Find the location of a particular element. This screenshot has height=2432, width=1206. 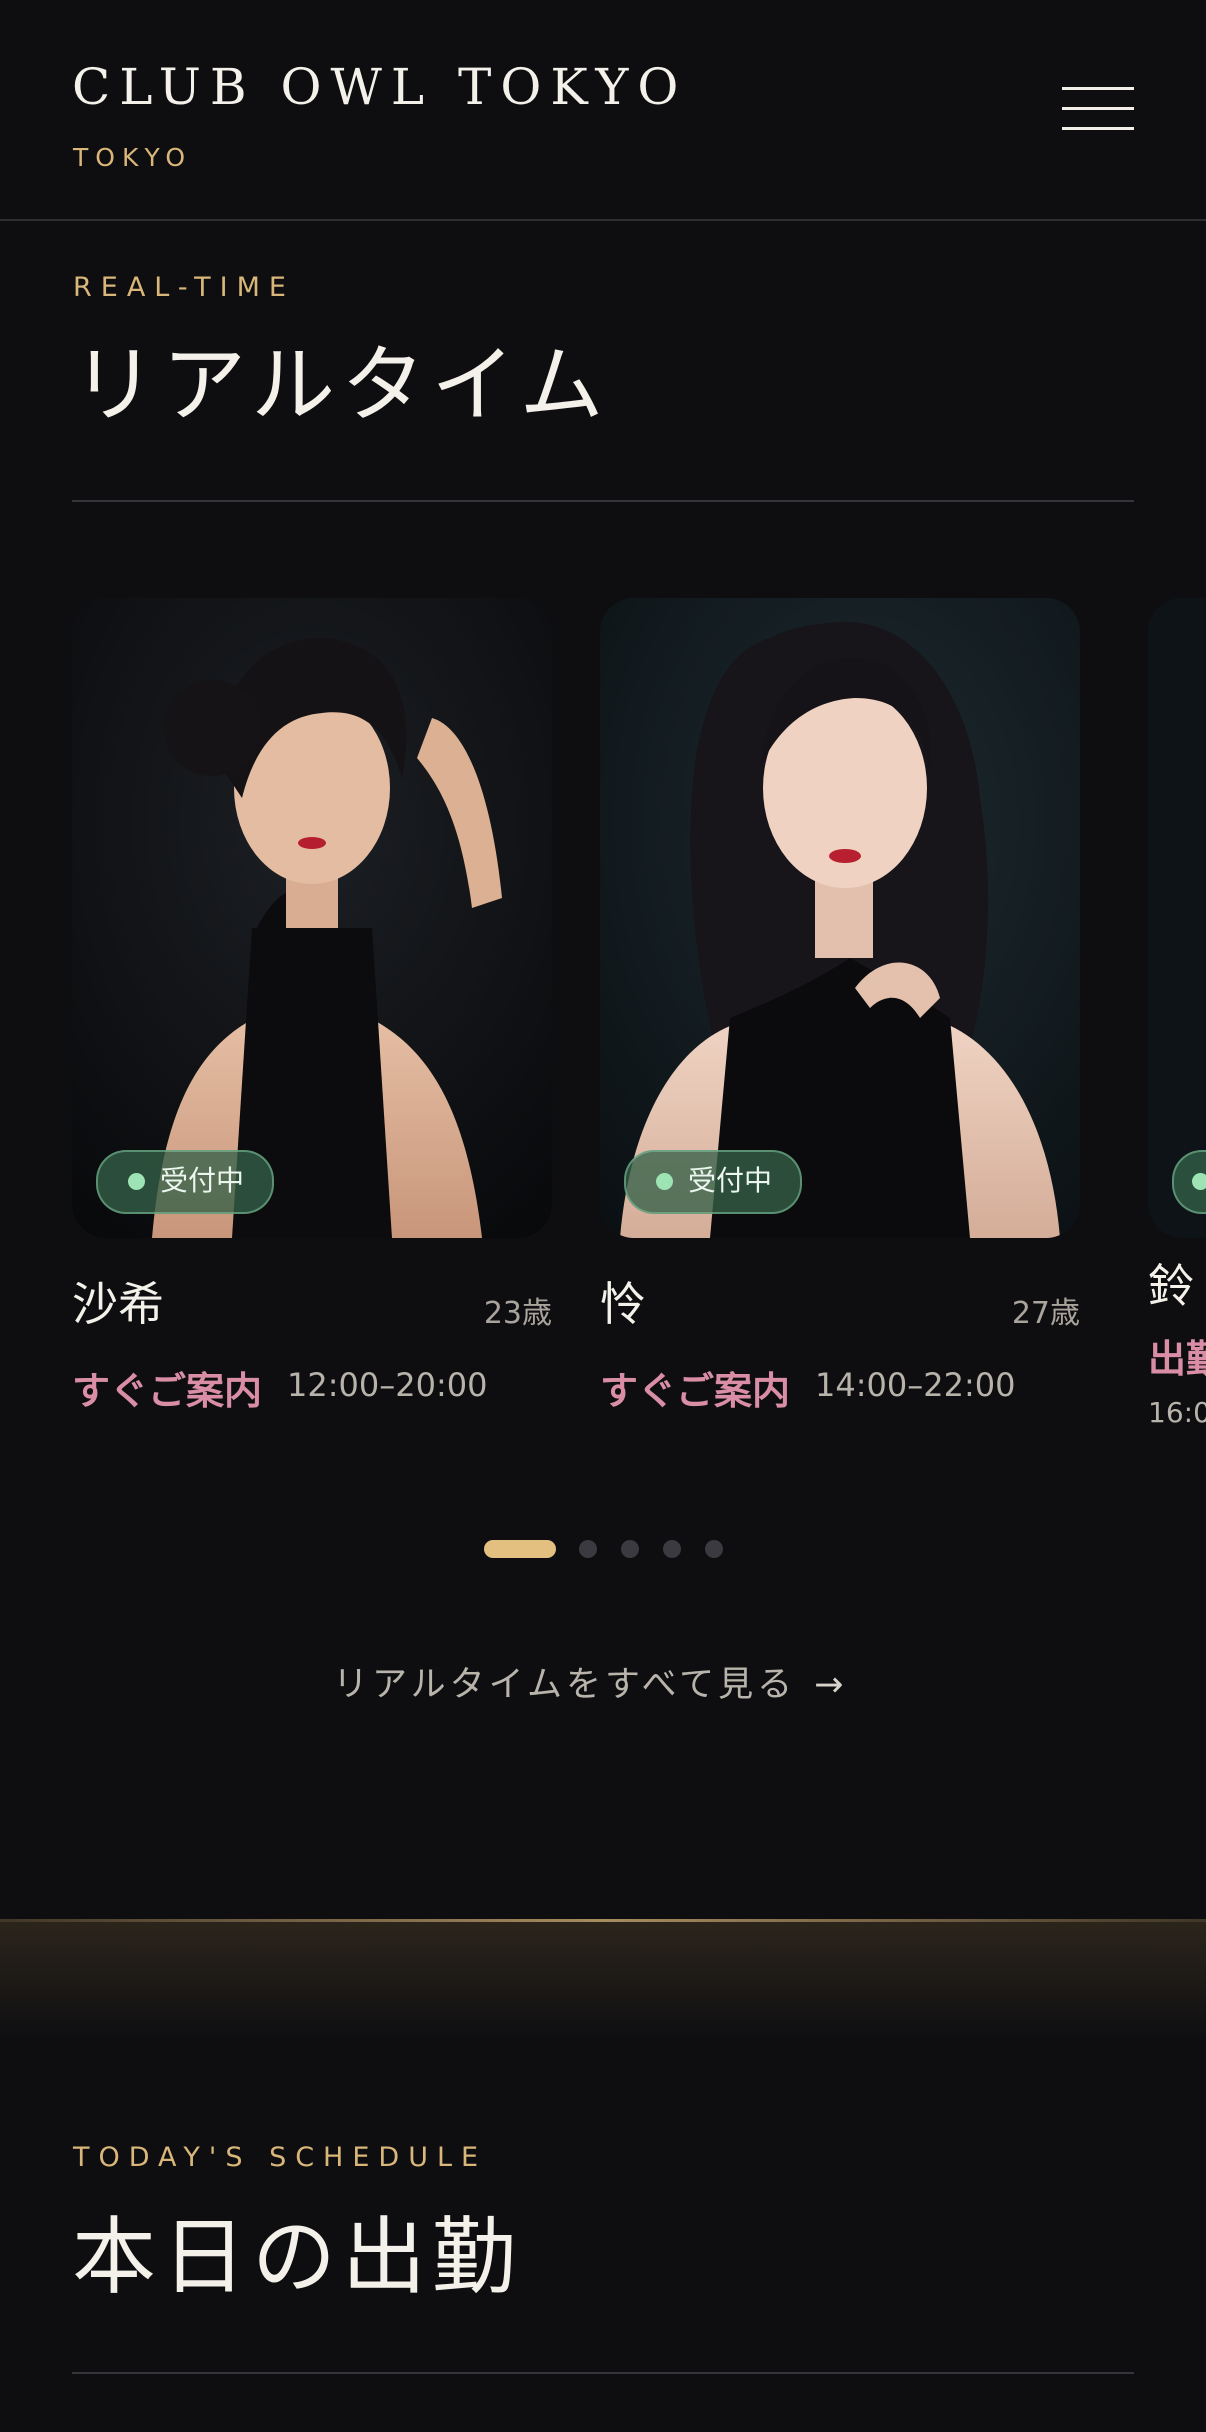

section-glow is located at coordinates (603, 1982).